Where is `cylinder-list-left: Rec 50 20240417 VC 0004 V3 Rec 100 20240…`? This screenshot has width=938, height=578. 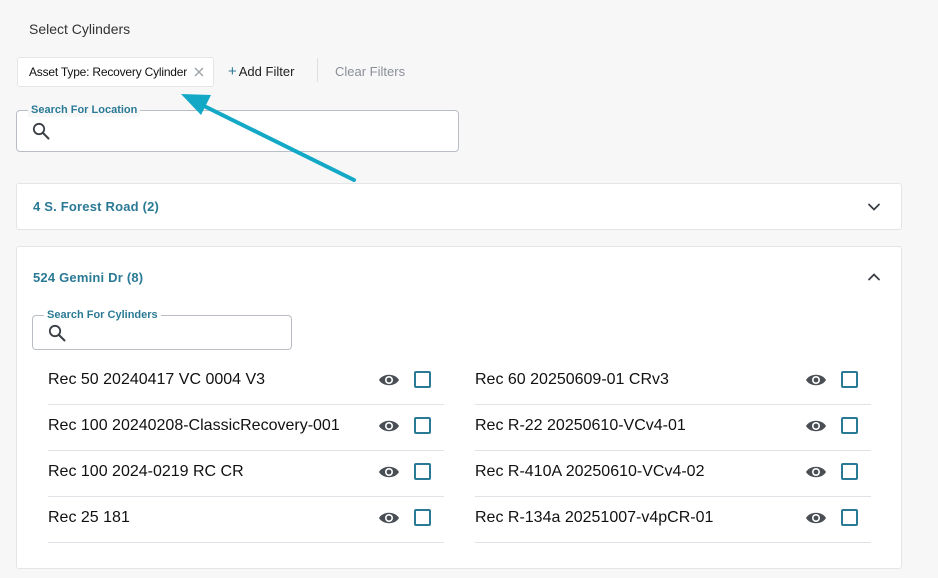
cylinder-list-left: Rec 50 20240417 VC 0004 V3 Rec 100 20240… is located at coordinates (246, 451).